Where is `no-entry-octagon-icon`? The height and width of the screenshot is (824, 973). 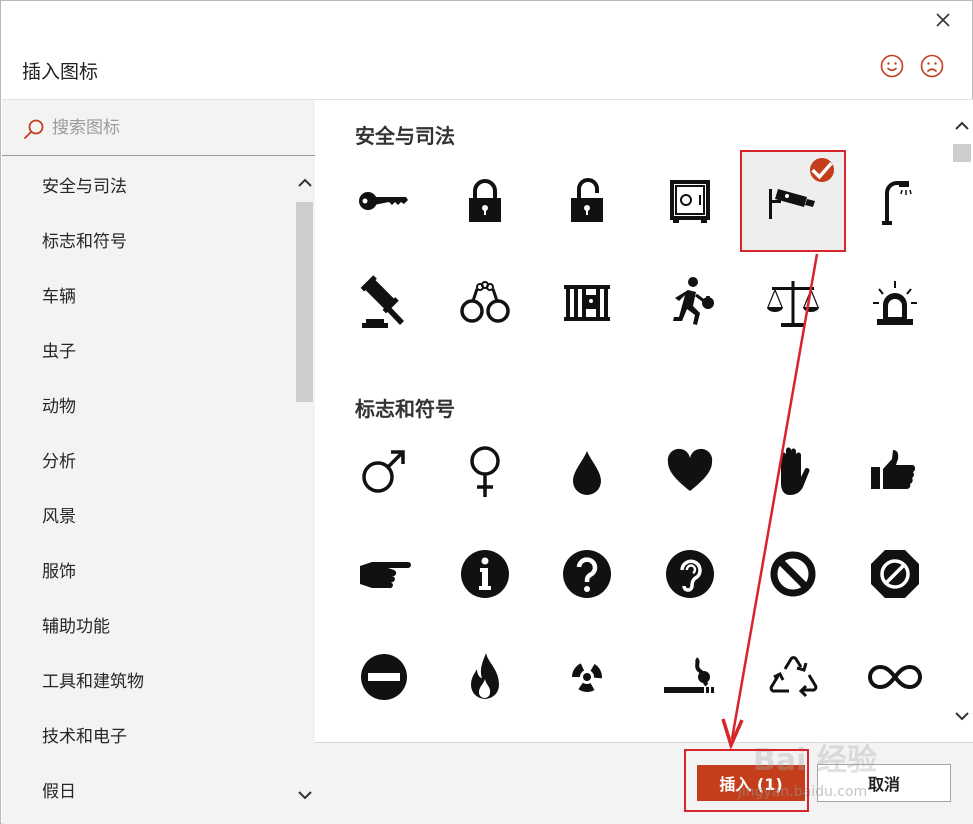
no-entry-octagon-icon is located at coordinates (895, 574).